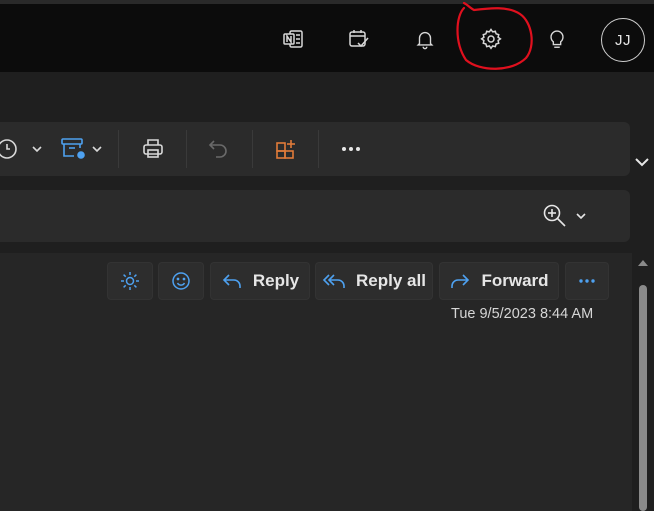 This screenshot has height=511, width=654. I want to click on reply-all-button: Reply all, so click(374, 281).